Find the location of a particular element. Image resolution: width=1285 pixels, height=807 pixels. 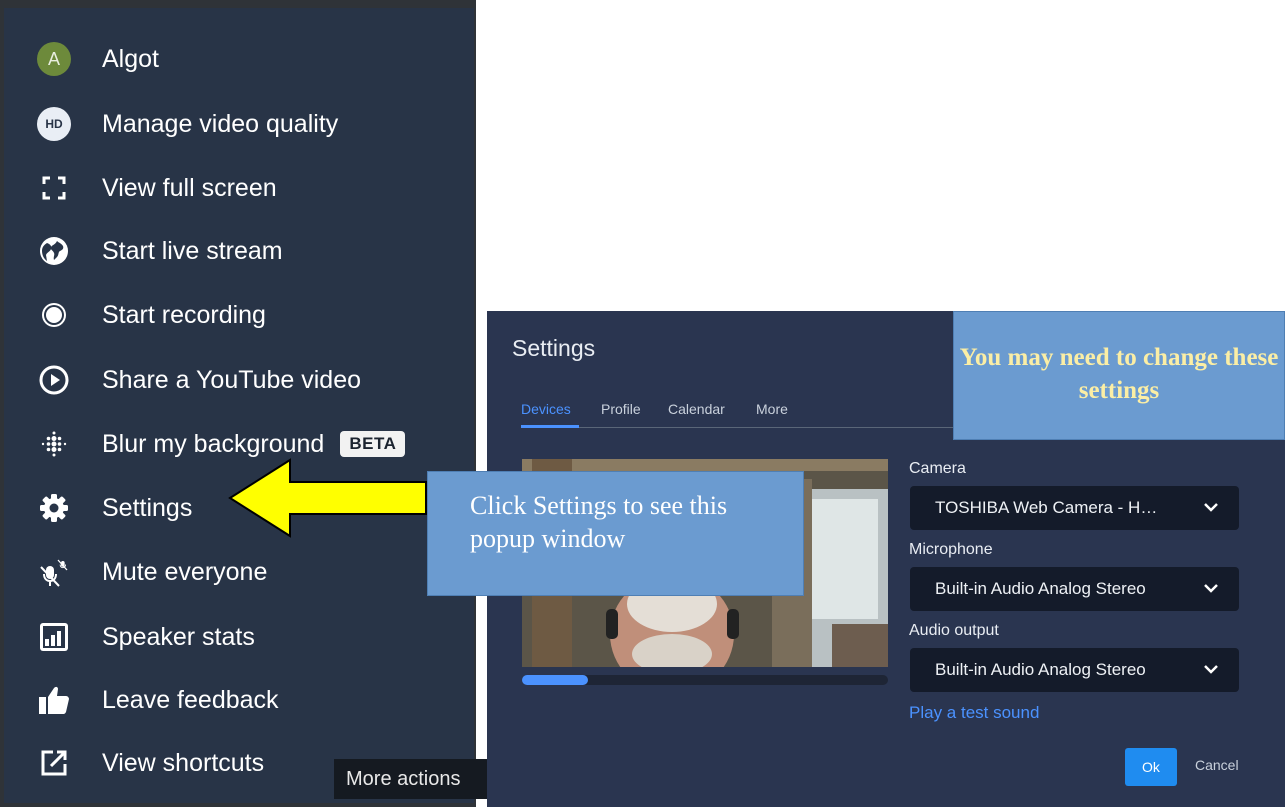

microphone-select: Built-in Audio Analog Stereo is located at coordinates (1074, 589).